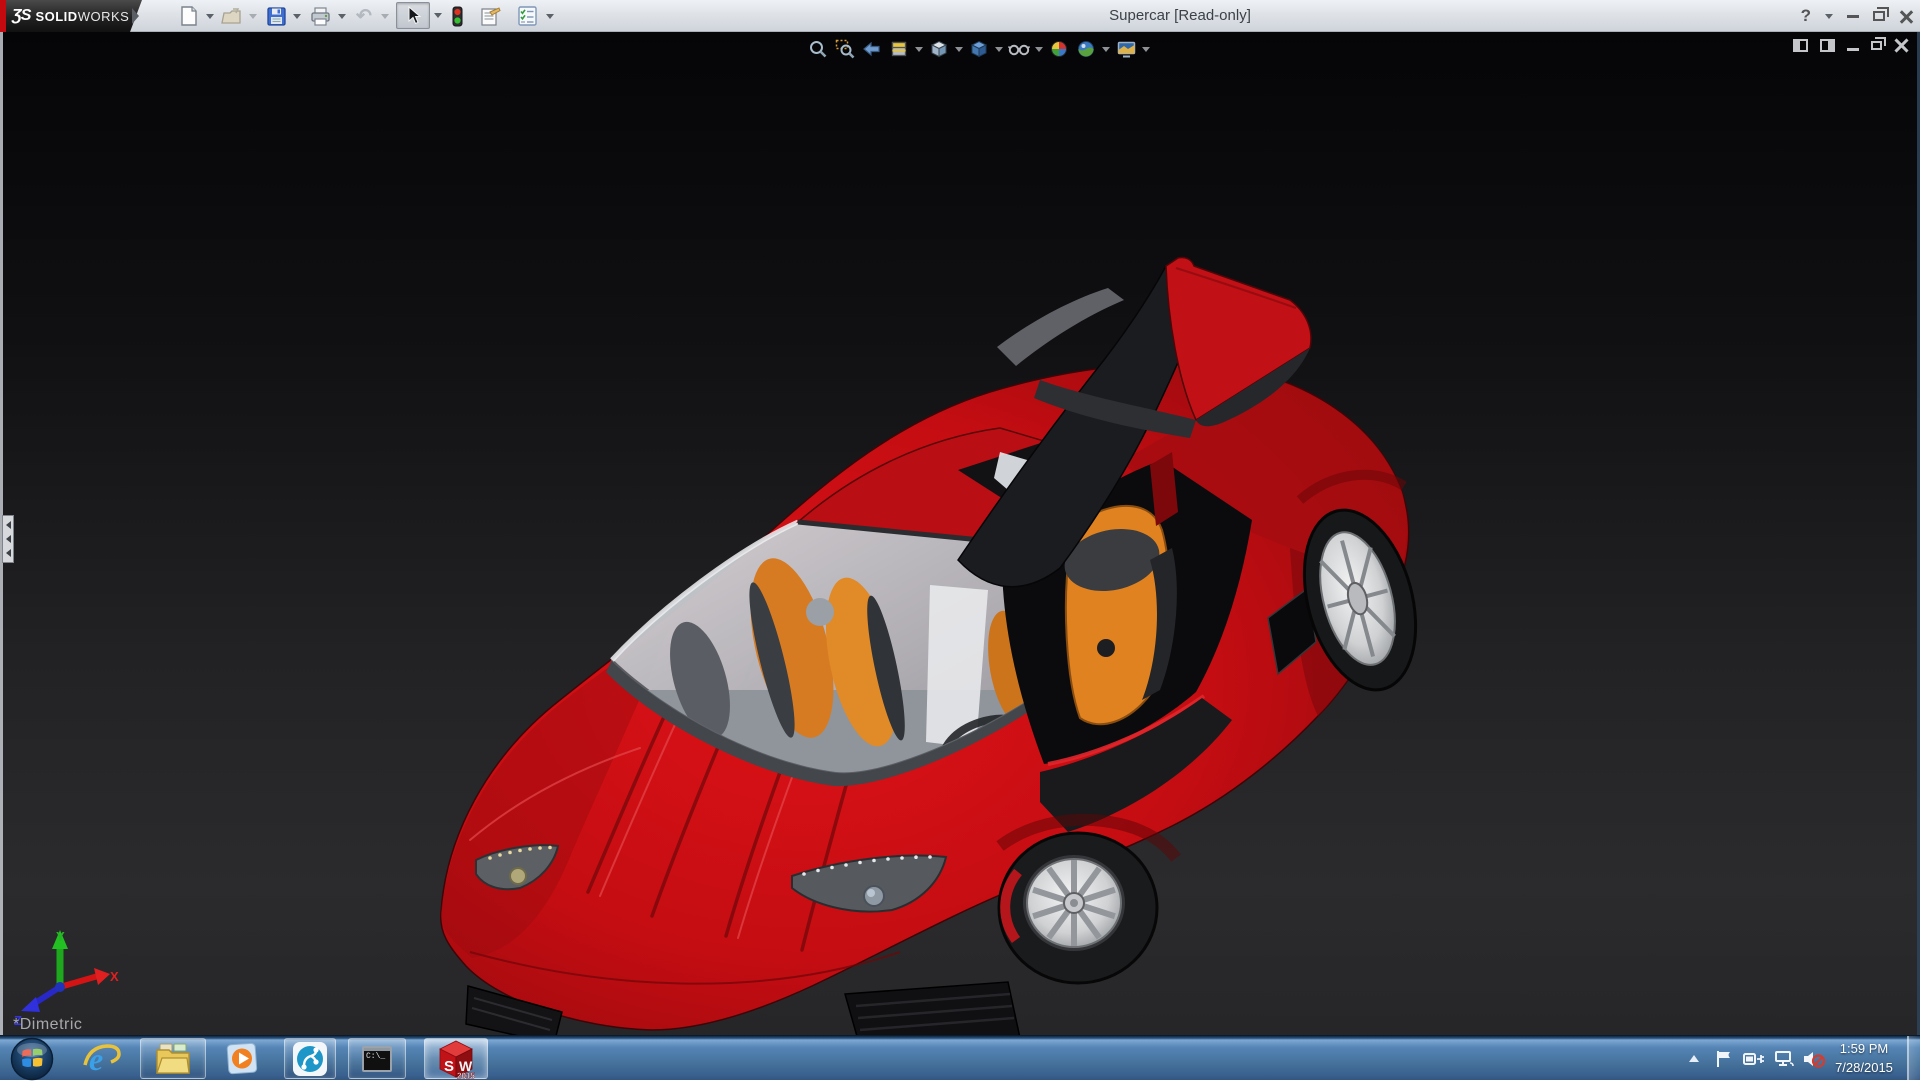  What do you see at coordinates (1146, 49) in the screenshot?
I see `view-settings-dropdown` at bounding box center [1146, 49].